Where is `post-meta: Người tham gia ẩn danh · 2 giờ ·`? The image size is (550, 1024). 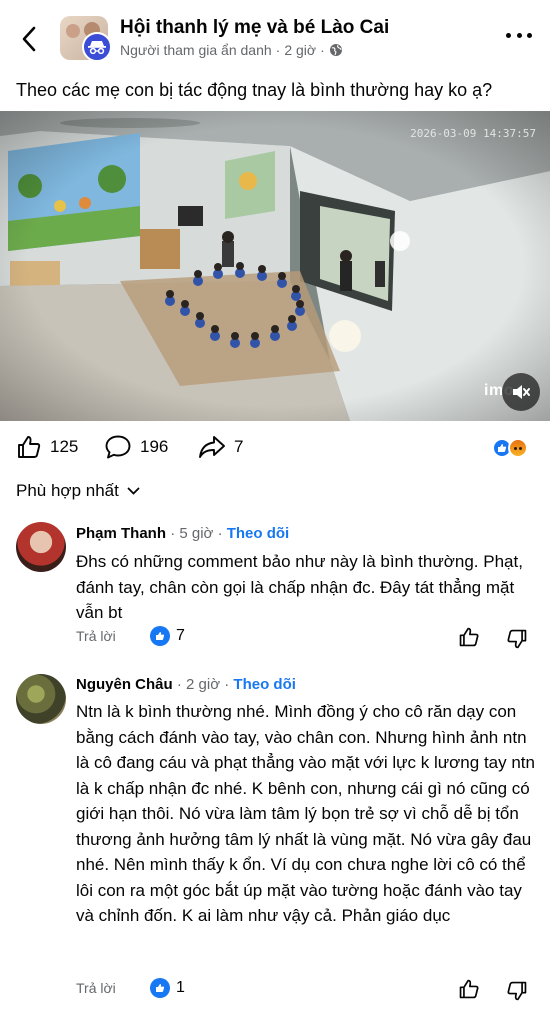
post-meta: Người tham gia ẩn danh · 2 giờ · is located at coordinates (231, 50).